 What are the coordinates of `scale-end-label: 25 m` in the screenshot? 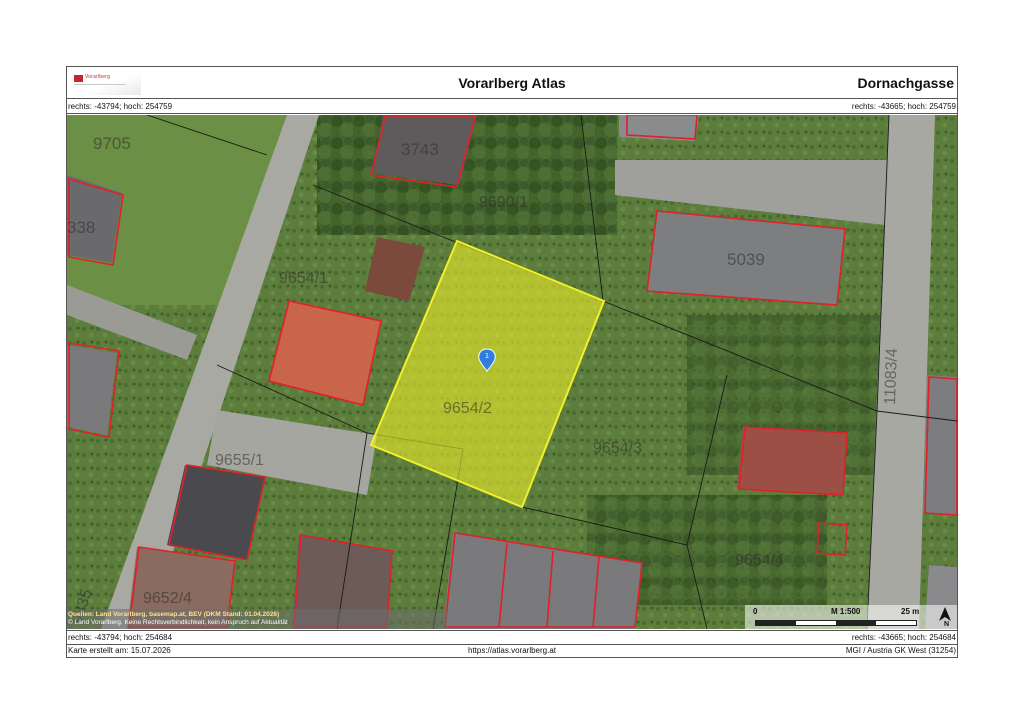 It's located at (910, 611).